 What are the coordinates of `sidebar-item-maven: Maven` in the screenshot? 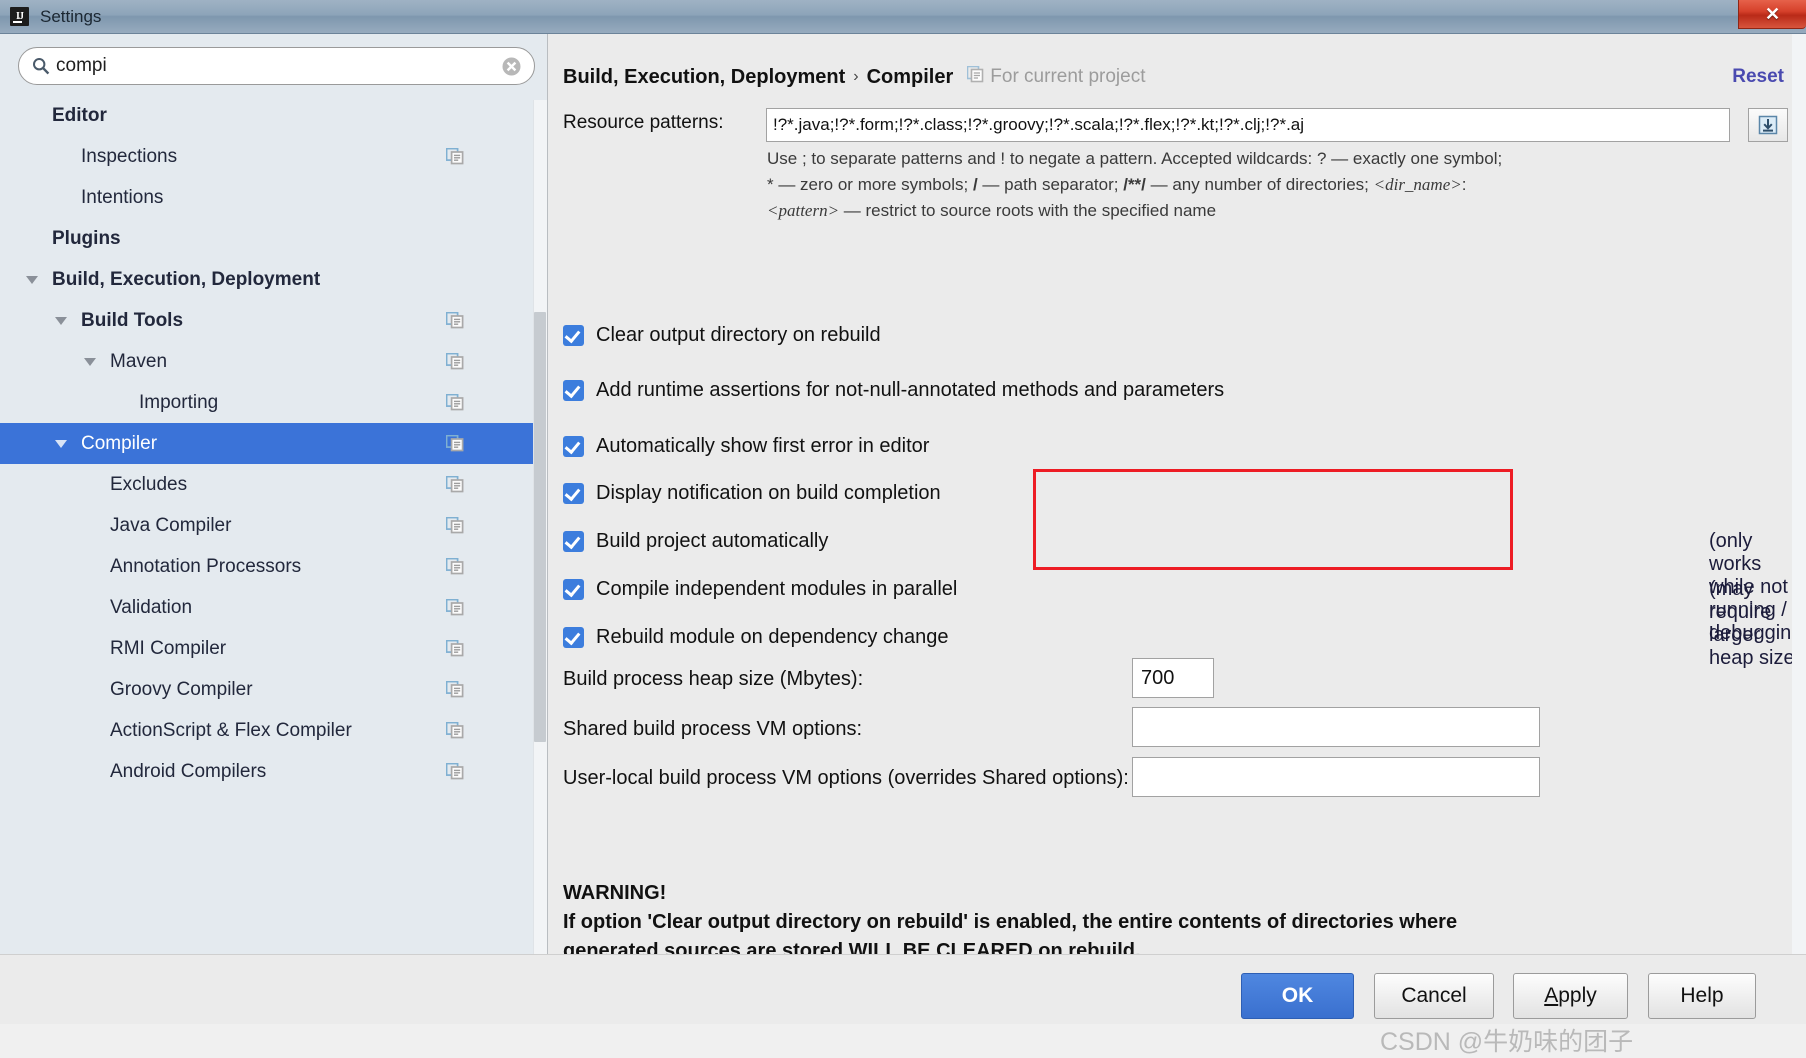 It's located at (273, 361).